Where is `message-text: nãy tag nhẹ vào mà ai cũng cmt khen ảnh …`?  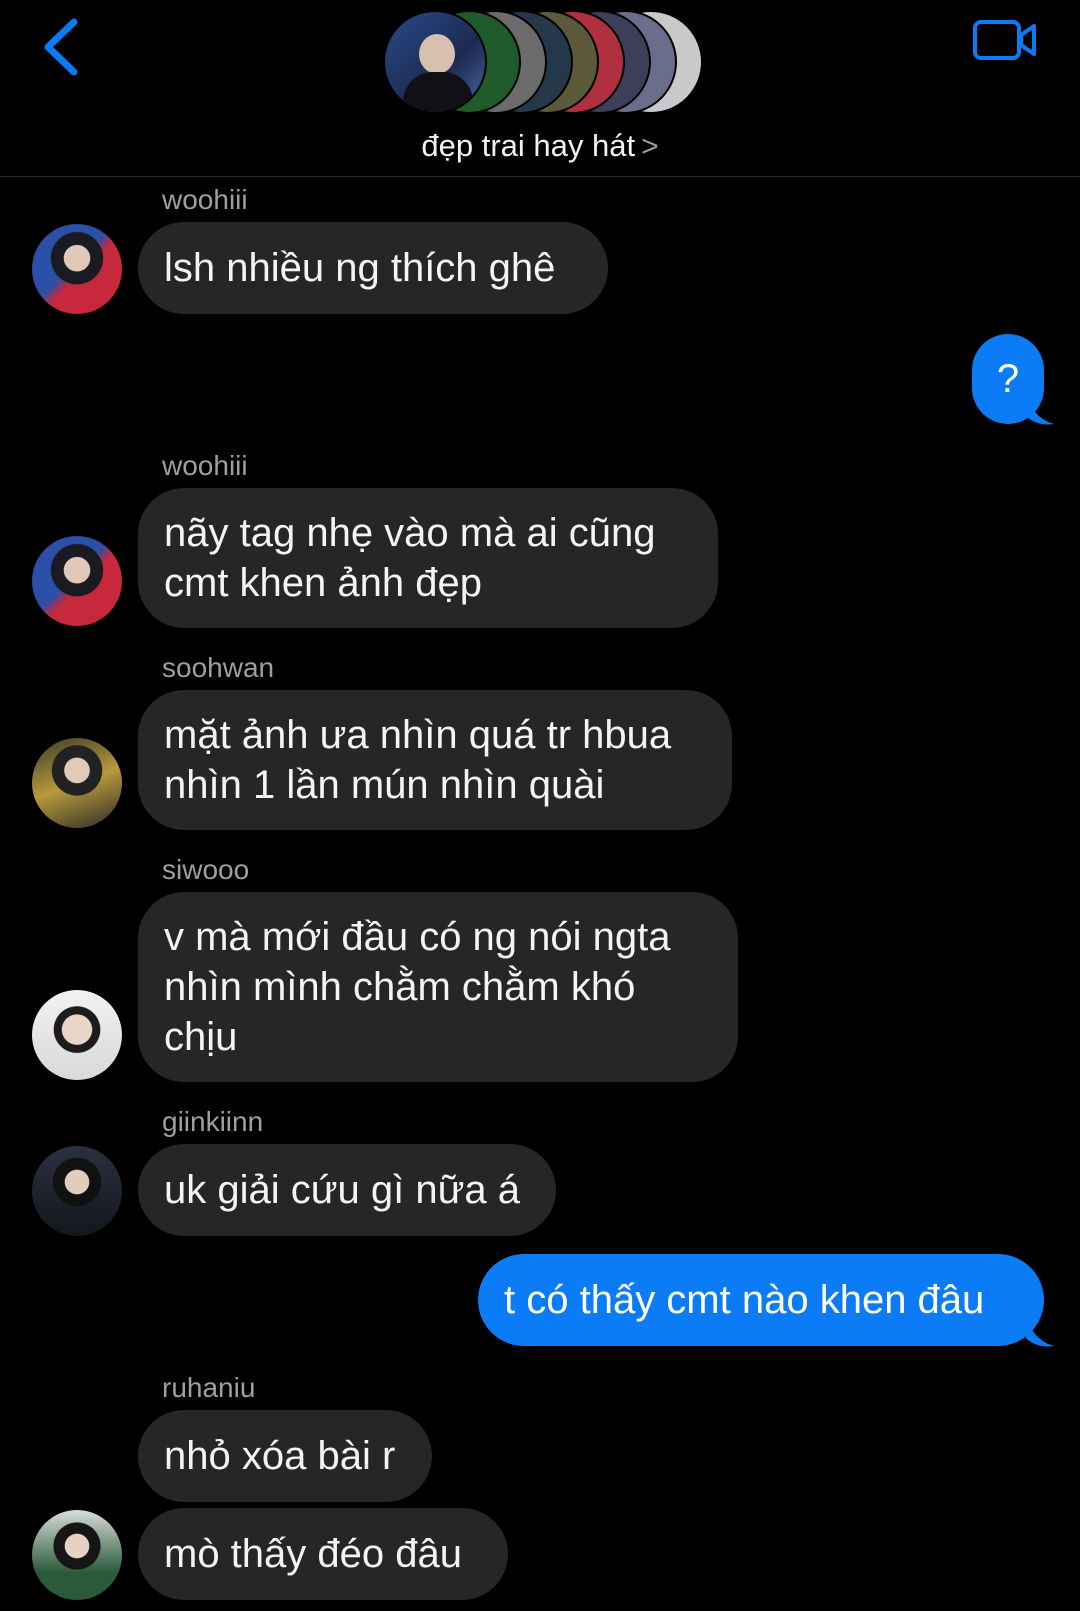
message-text: nãy tag nhẹ vào mà ai cũng cmt khen ảnh … is located at coordinates (410, 558).